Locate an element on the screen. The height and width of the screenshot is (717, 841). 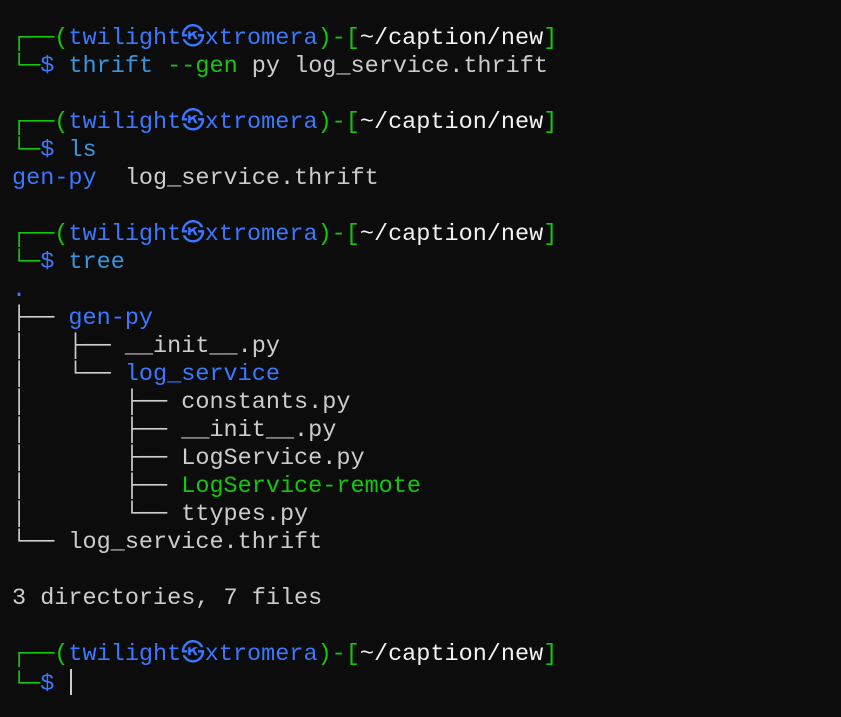
terminal-line-prompt-cmd: └─$ thrift --gen py log_service.thrift is located at coordinates (284, 67).